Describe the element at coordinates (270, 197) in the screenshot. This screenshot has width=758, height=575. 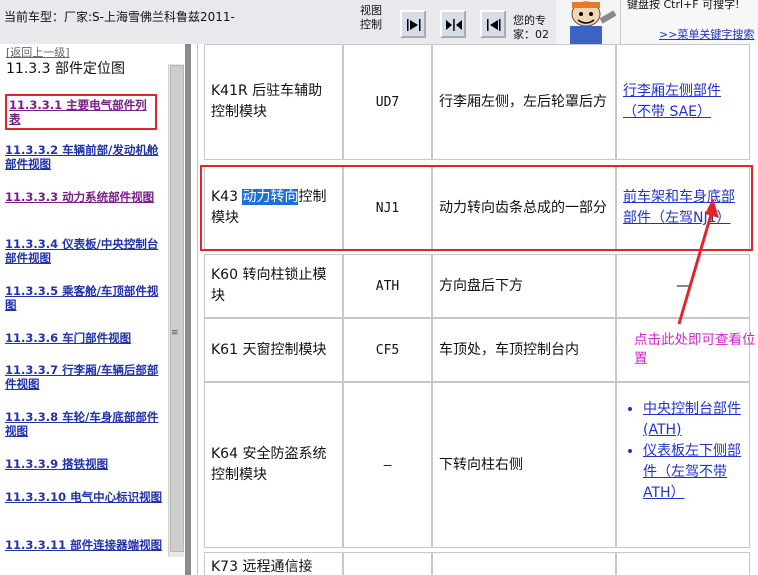
I see `selected-text: 动力转向` at that location.